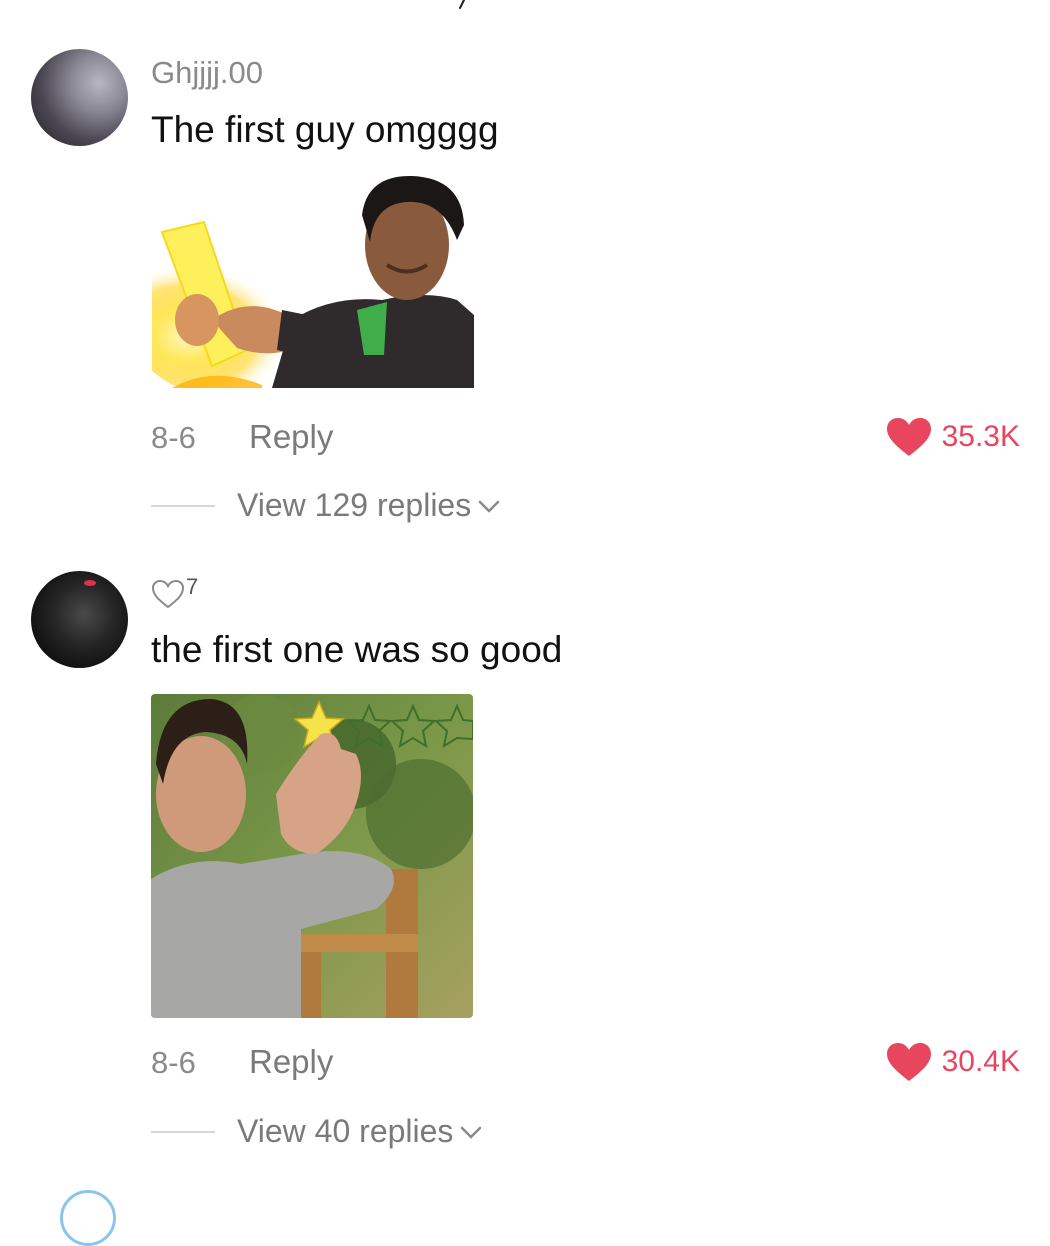 The image size is (1050, 1246). What do you see at coordinates (980, 436) in the screenshot?
I see `like-count: 35.3K` at bounding box center [980, 436].